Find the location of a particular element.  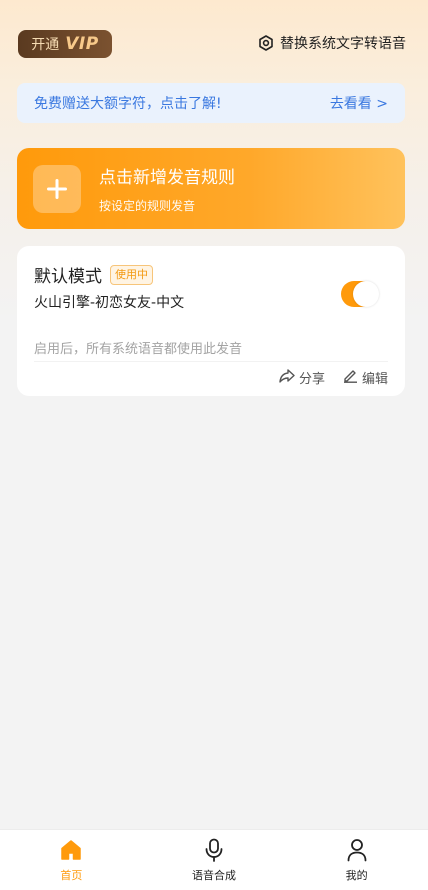

share-label: 分享 is located at coordinates (311, 379).